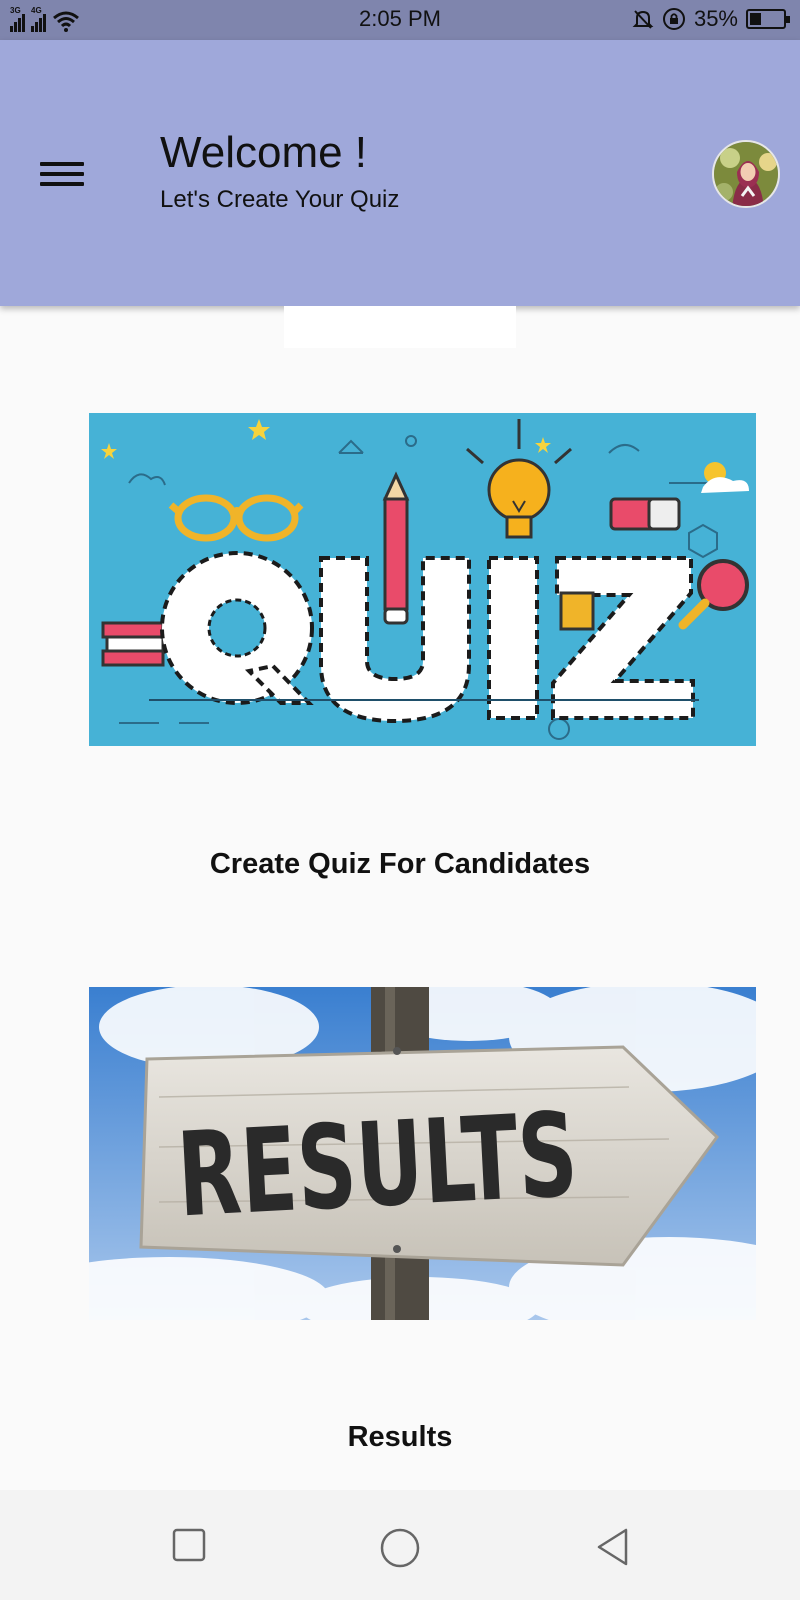 This screenshot has width=800, height=1600. Describe the element at coordinates (264, 152) in the screenshot. I see `page-title: Welcome !` at that location.